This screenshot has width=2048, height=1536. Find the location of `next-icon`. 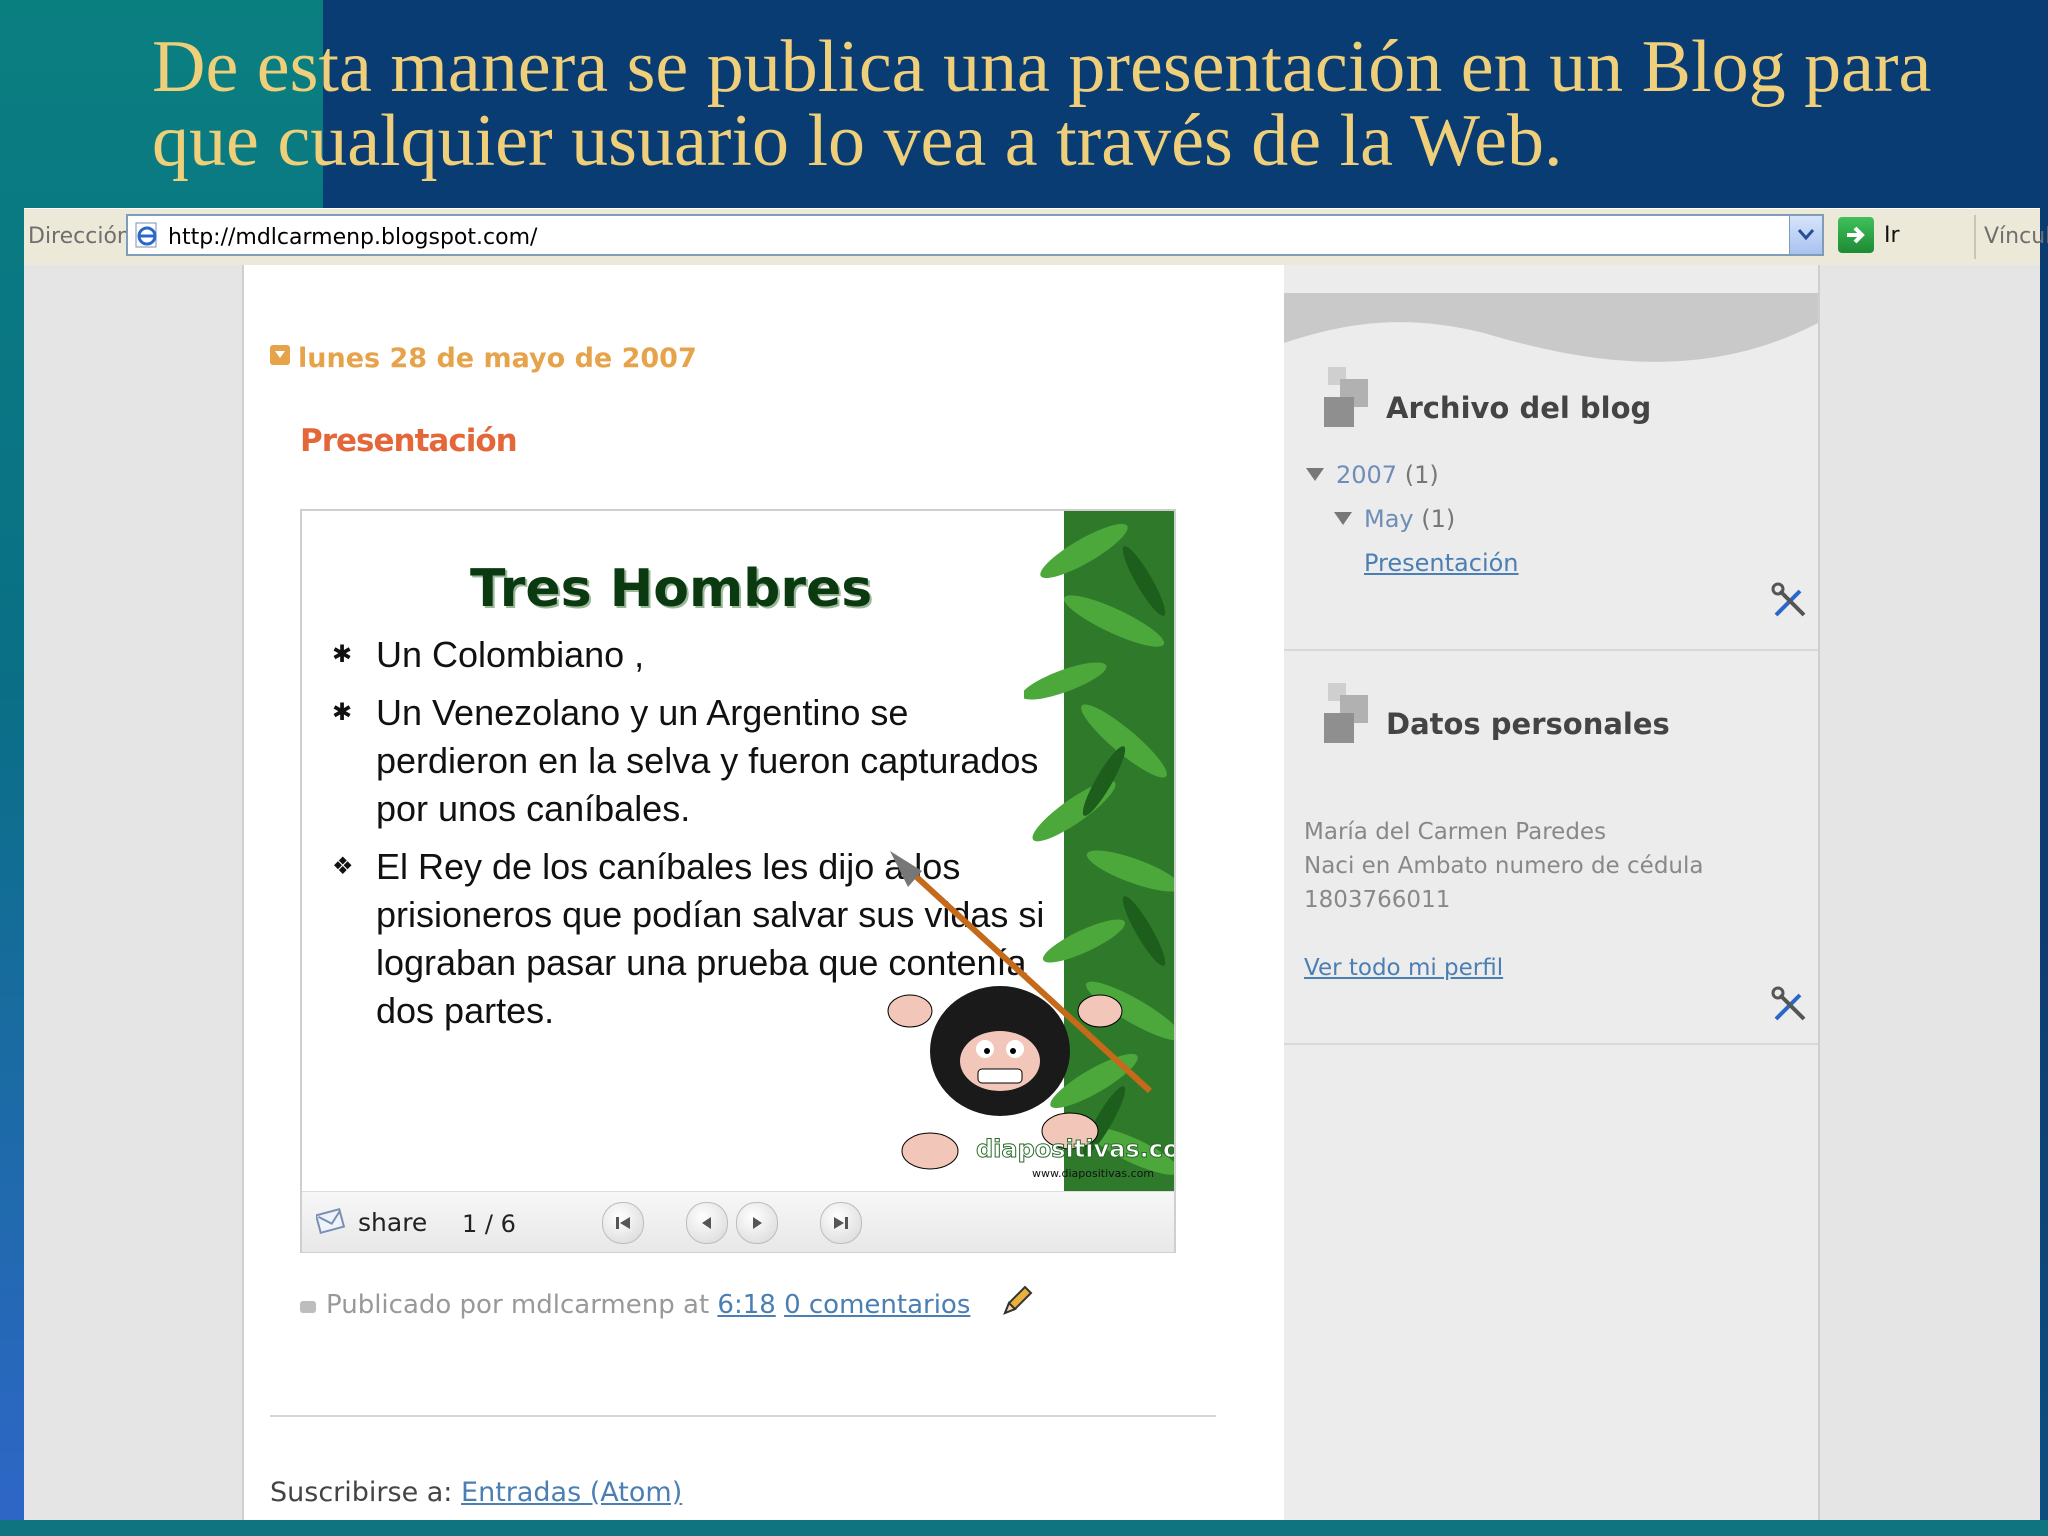

next-icon is located at coordinates (757, 1223).